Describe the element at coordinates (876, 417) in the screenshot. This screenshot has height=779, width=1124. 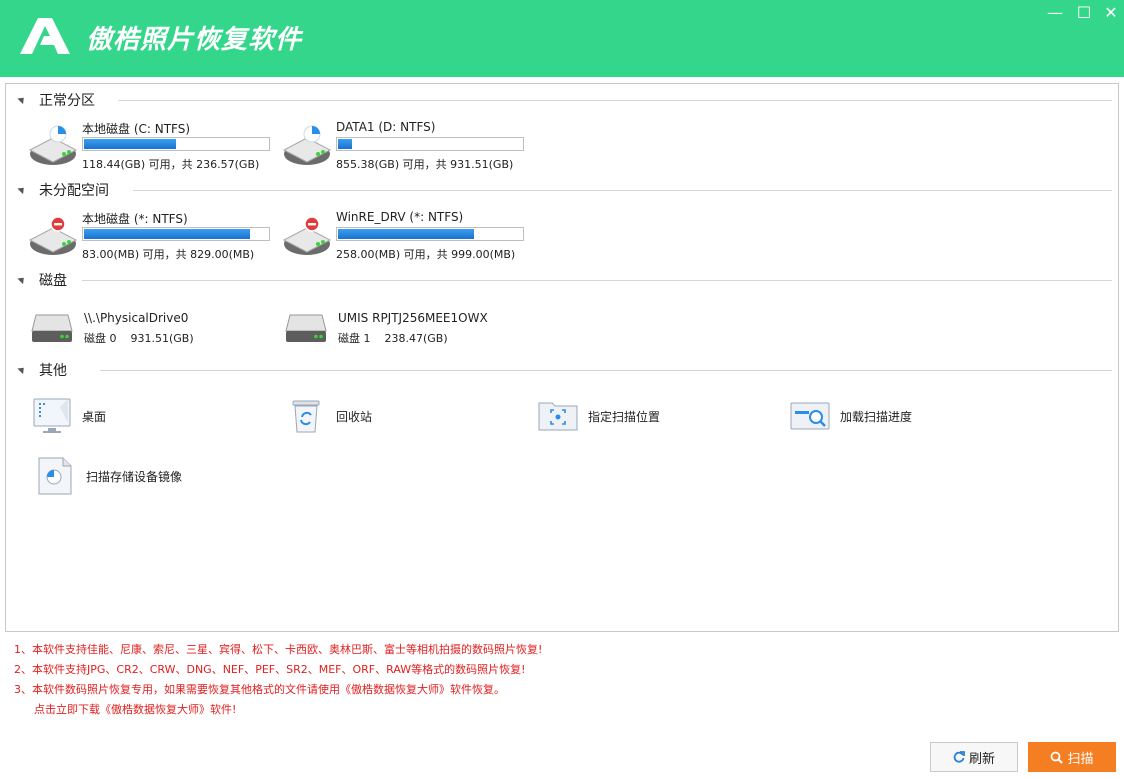
I see `other-label: 加载扫描进度` at that location.